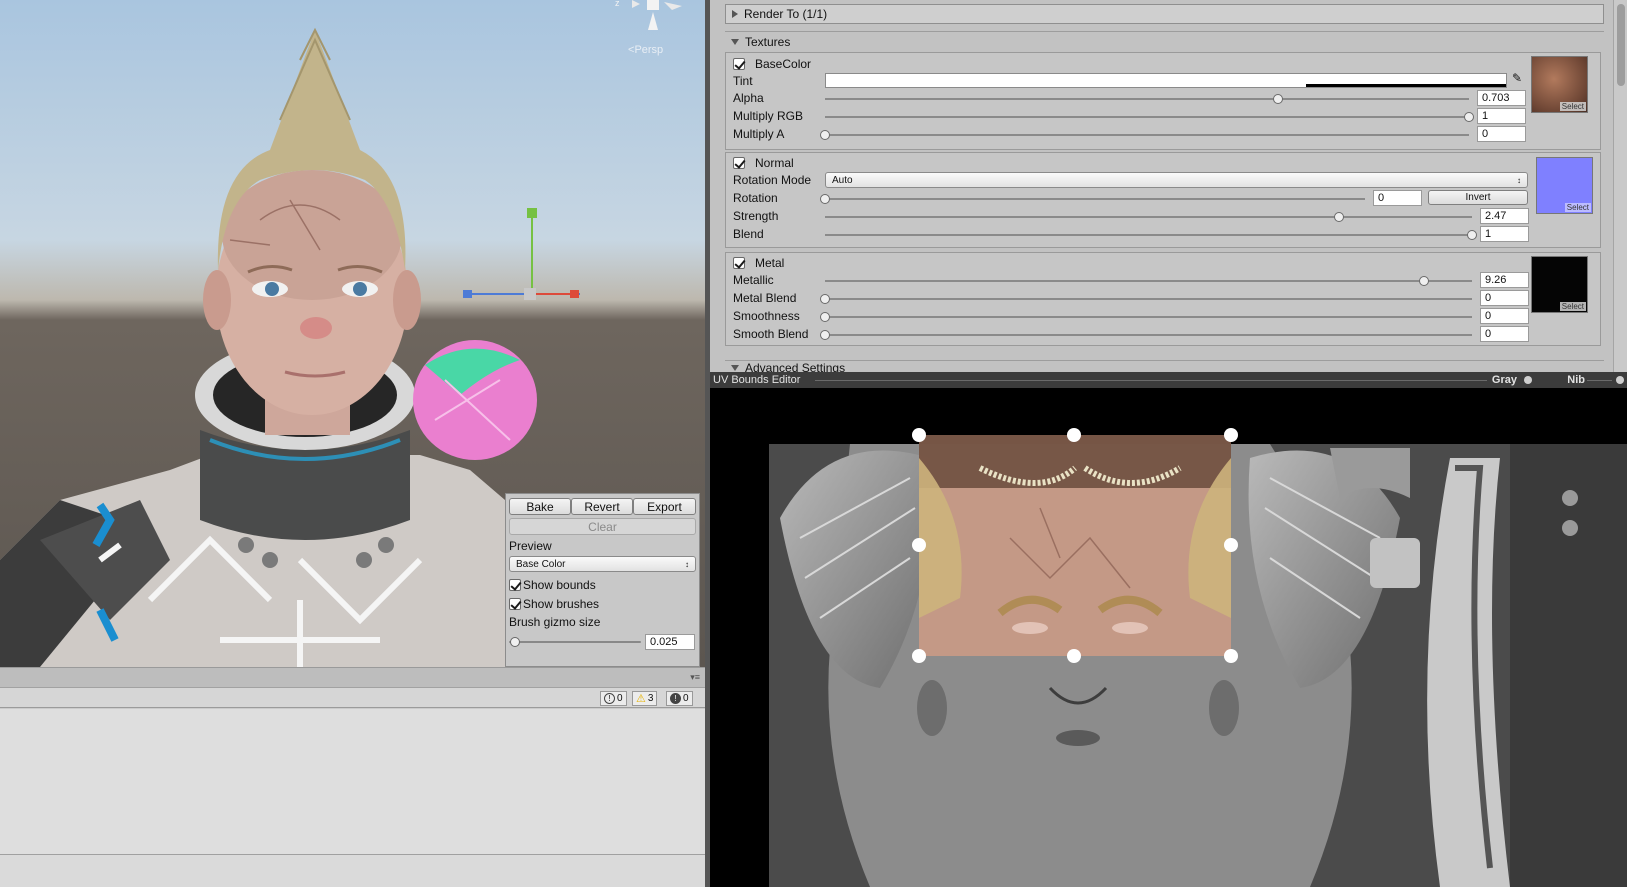 This screenshot has width=1627, height=887. I want to click on alpha-label: Alpha, so click(748, 98).